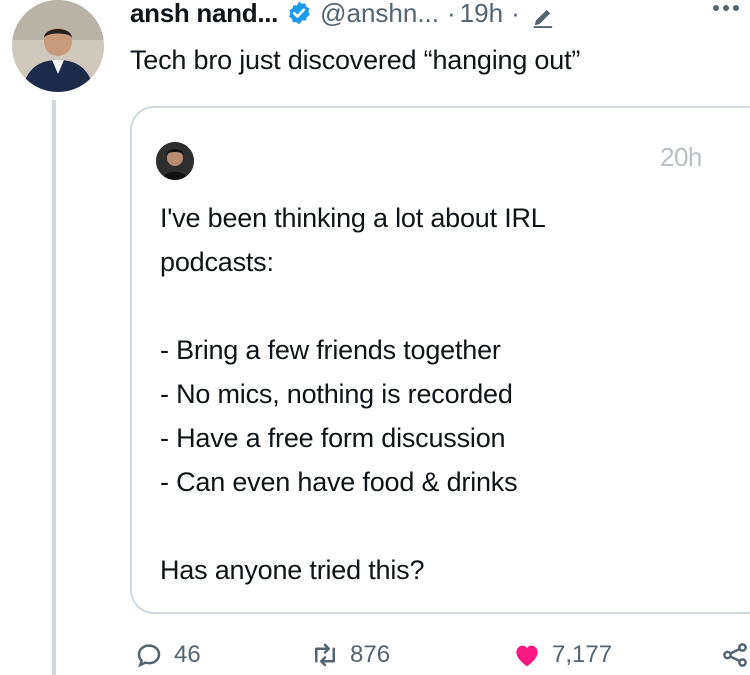 This screenshot has width=750, height=675. What do you see at coordinates (336, 394) in the screenshot?
I see `quoted-line: - No mics, nothing is recorded` at bounding box center [336, 394].